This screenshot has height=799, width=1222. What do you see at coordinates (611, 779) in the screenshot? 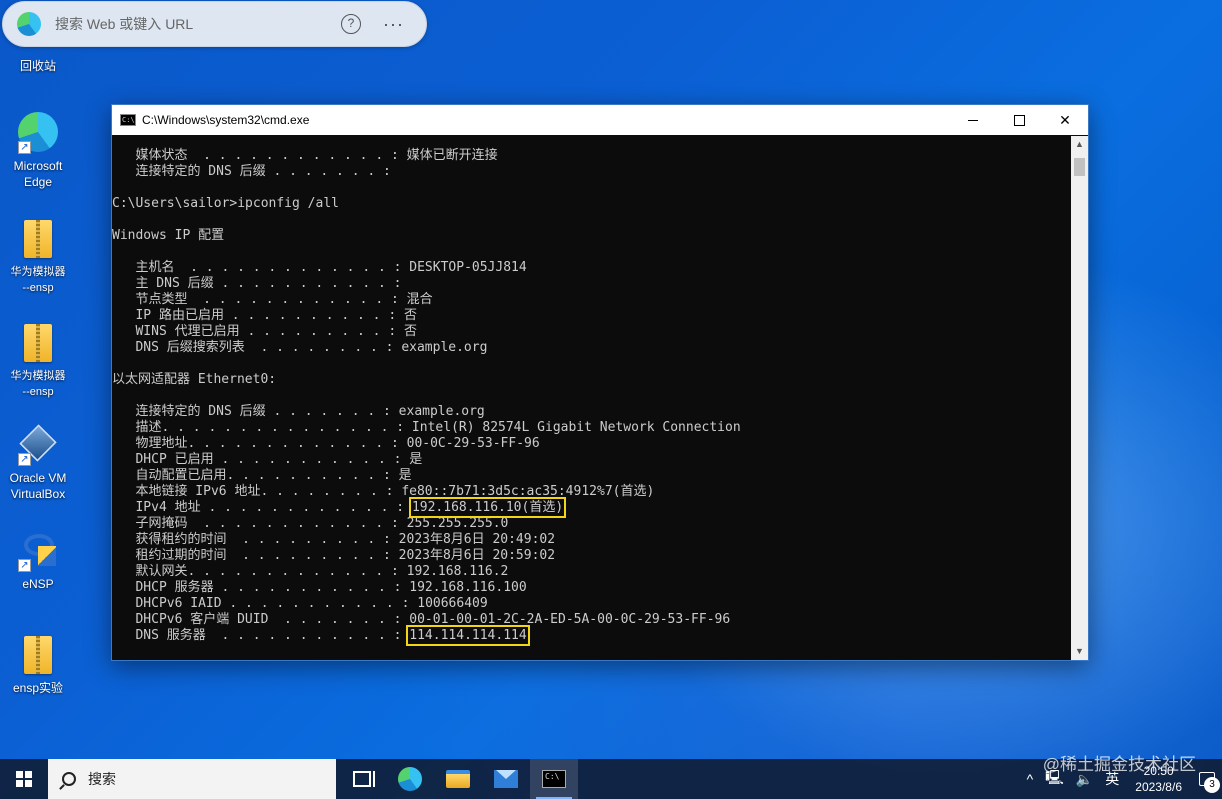
I see `taskbar: 搜索 C:\ ^ 🖳 🔈 英 20:50 2023/8/6 3` at bounding box center [611, 779].